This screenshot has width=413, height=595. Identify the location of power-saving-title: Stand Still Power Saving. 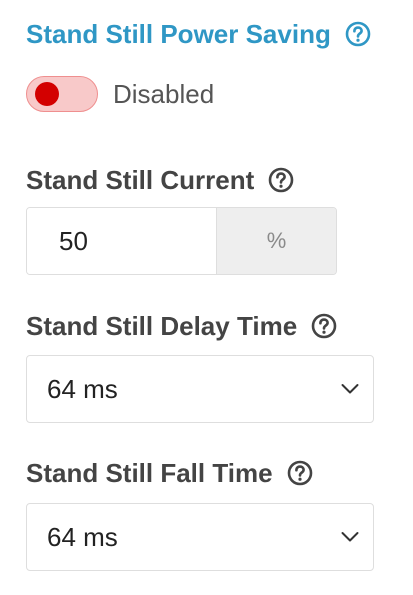
(198, 34).